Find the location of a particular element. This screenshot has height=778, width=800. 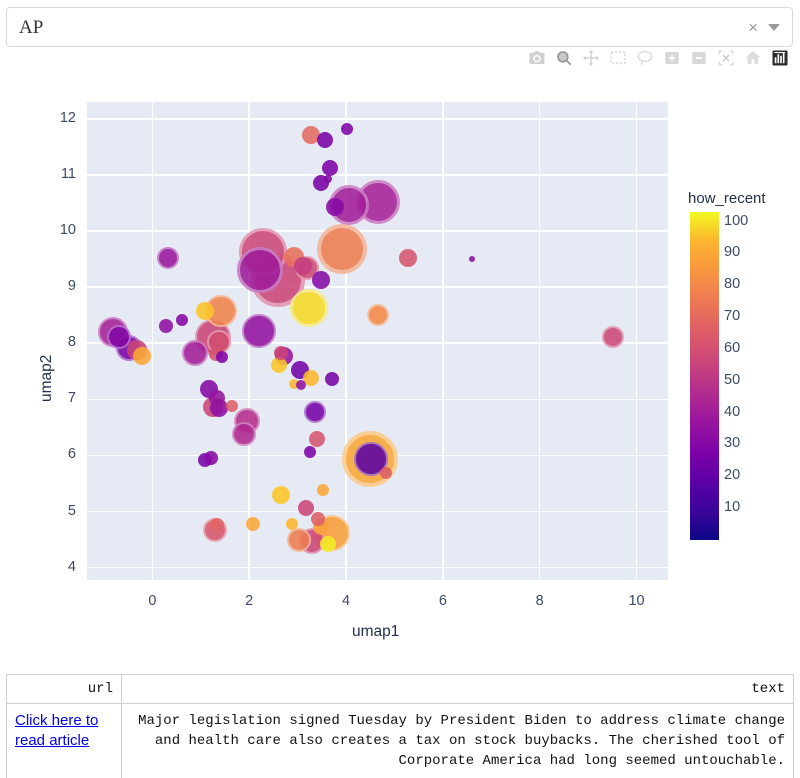

x-tick-label: 10 is located at coordinates (636, 601).